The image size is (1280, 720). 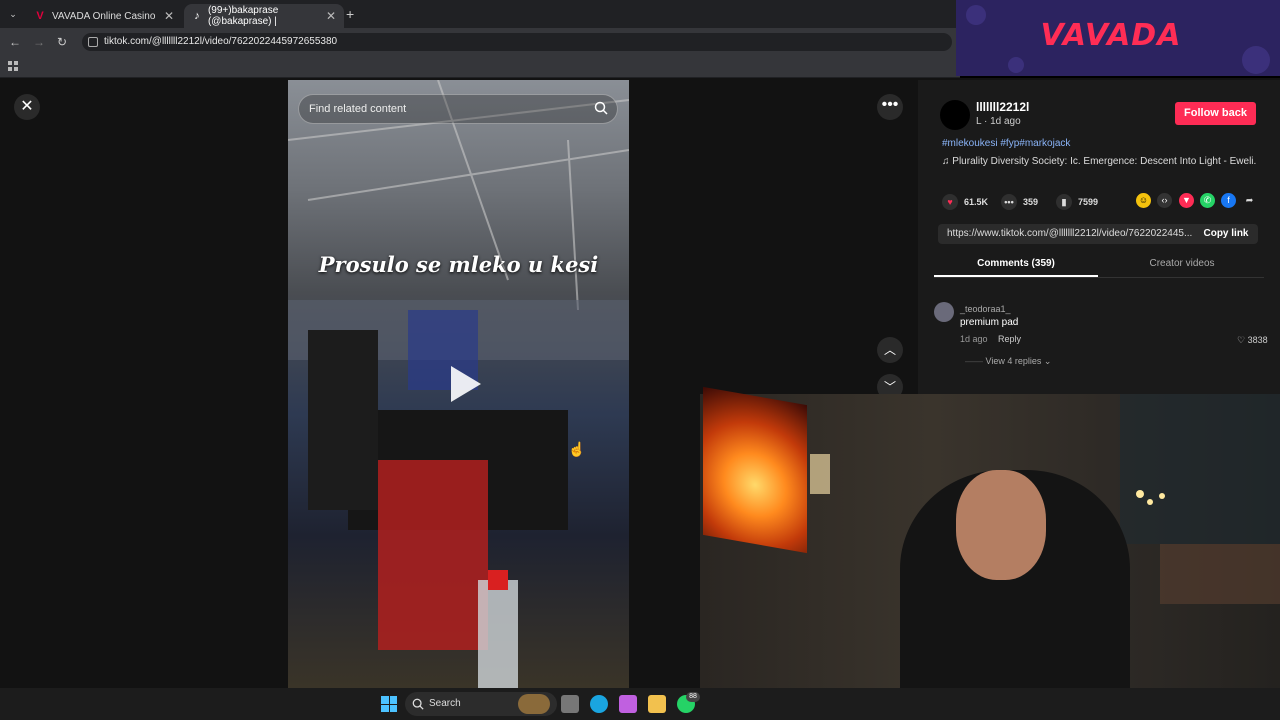 I want to click on bookmarks-bar, so click(x=480, y=67).